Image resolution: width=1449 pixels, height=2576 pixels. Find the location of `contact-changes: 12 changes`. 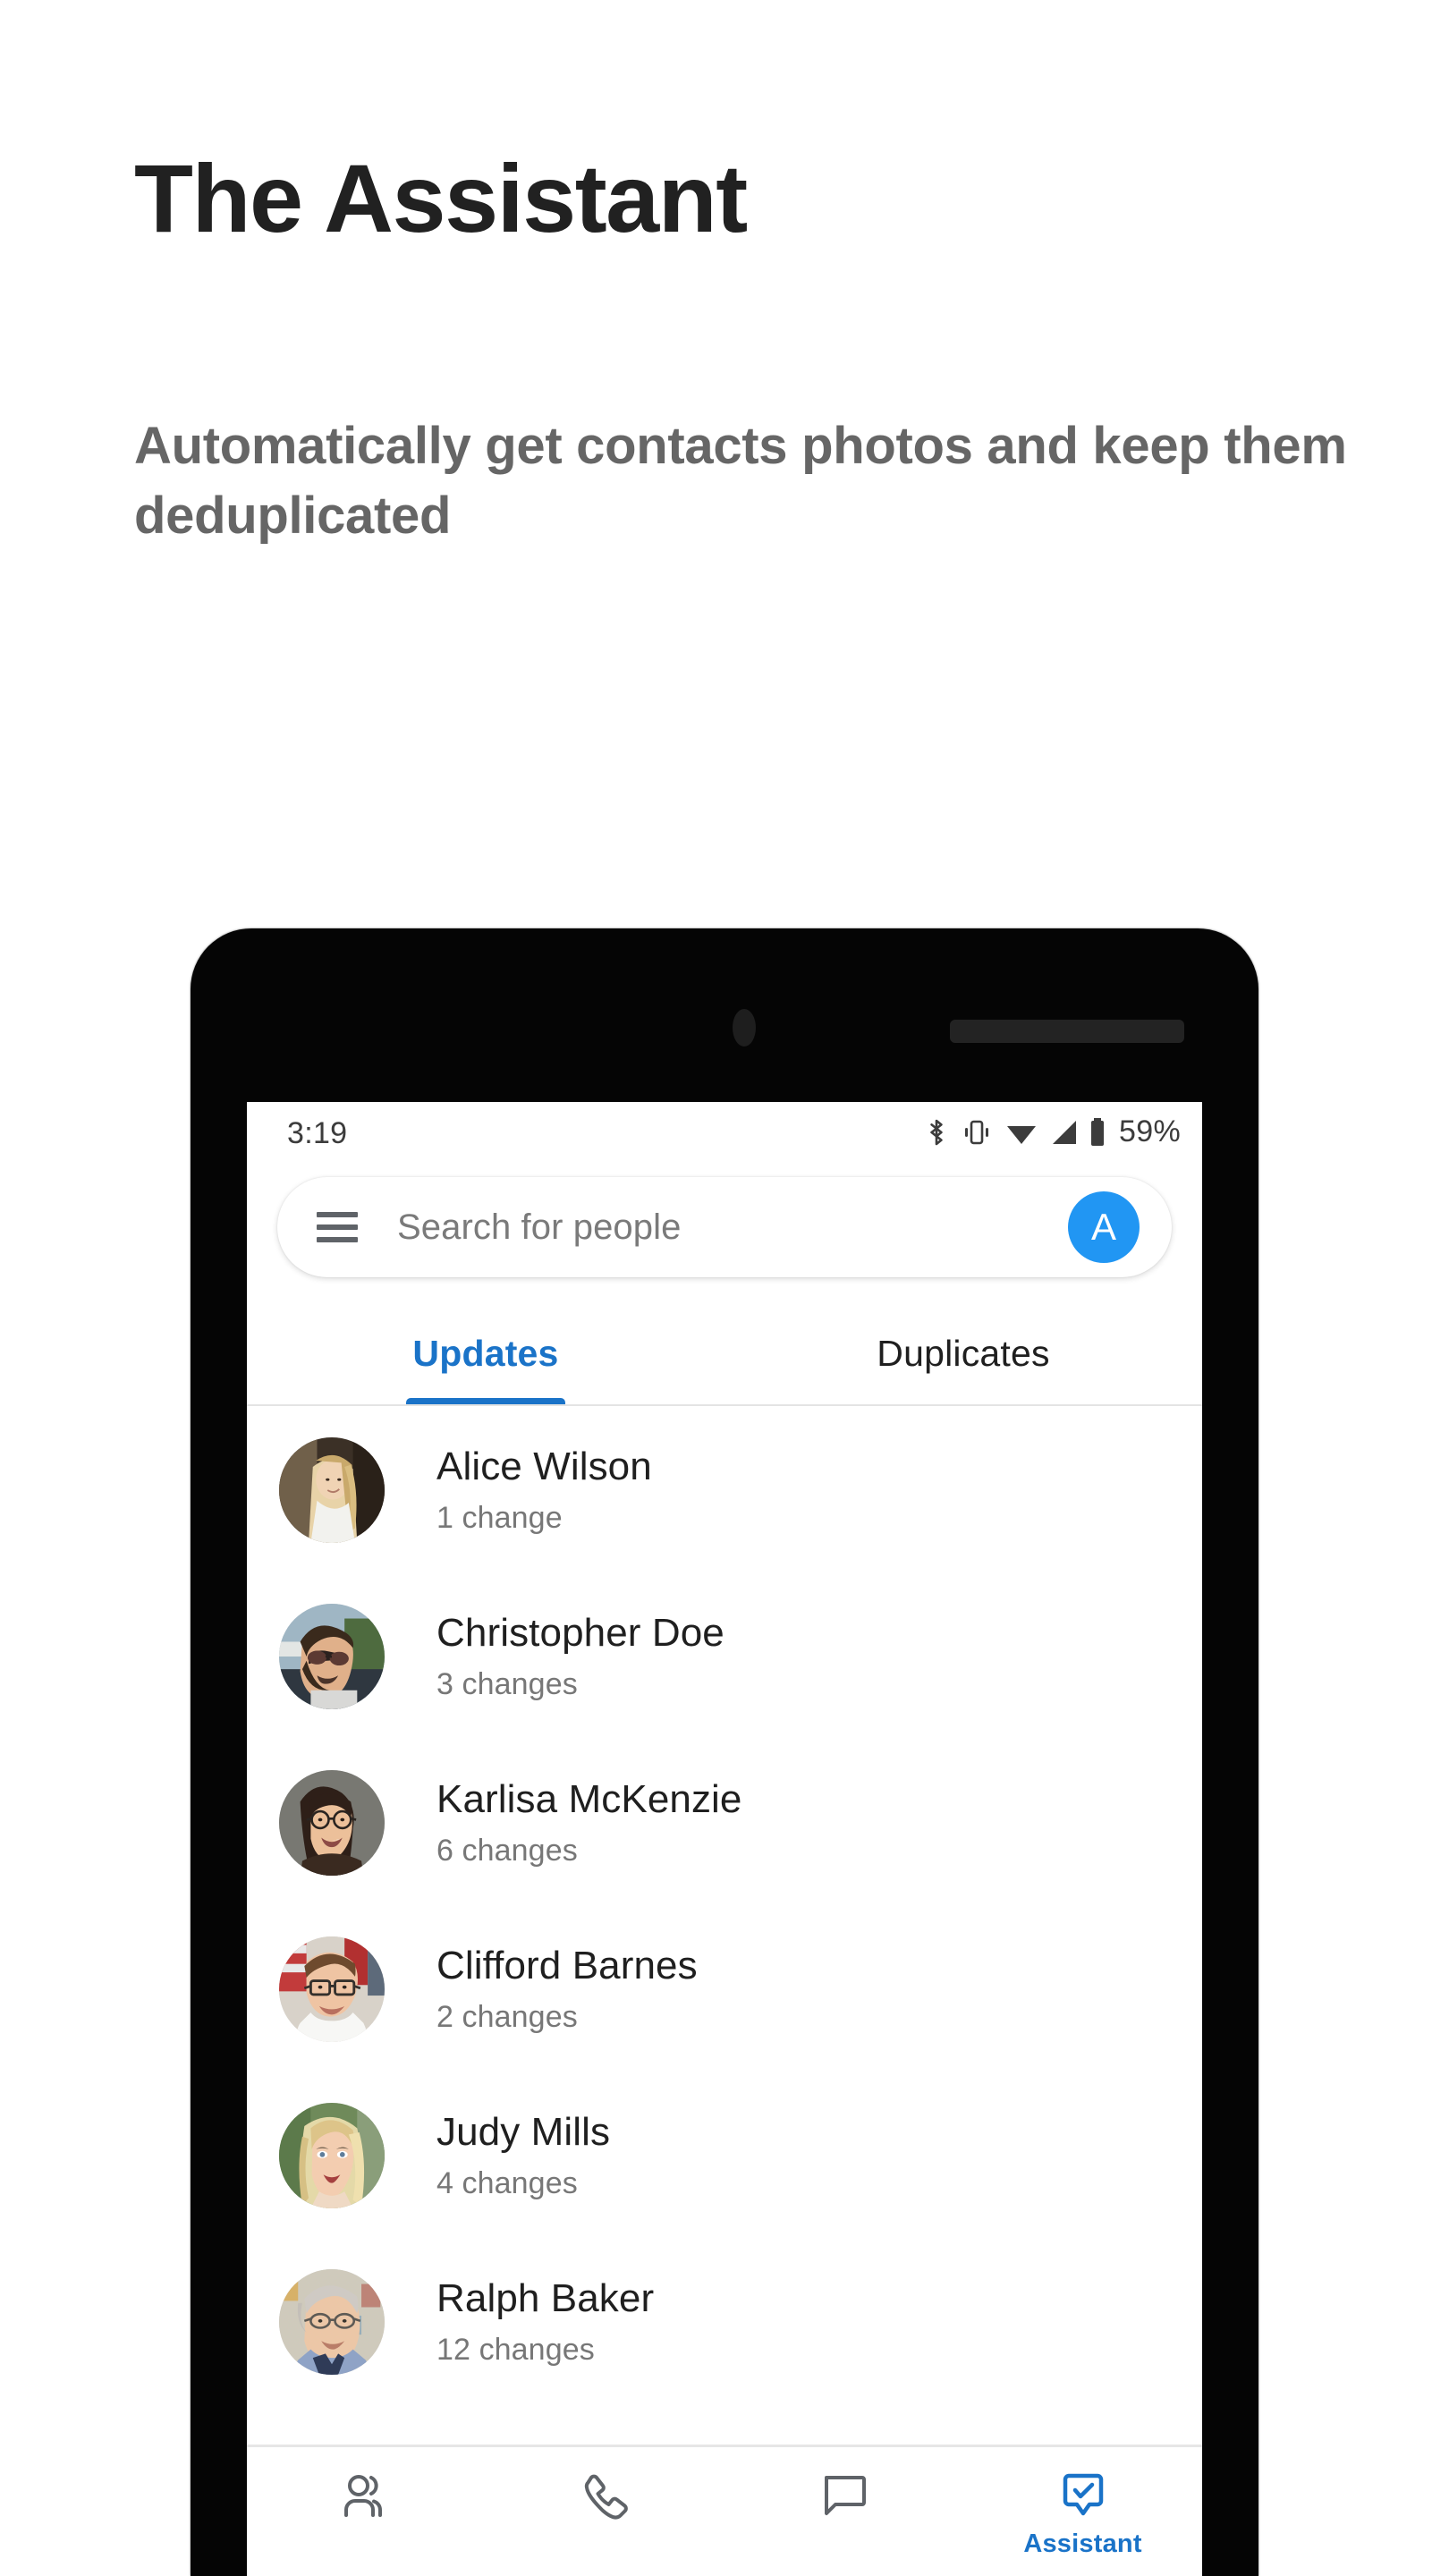

contact-changes: 12 changes is located at coordinates (515, 2349).